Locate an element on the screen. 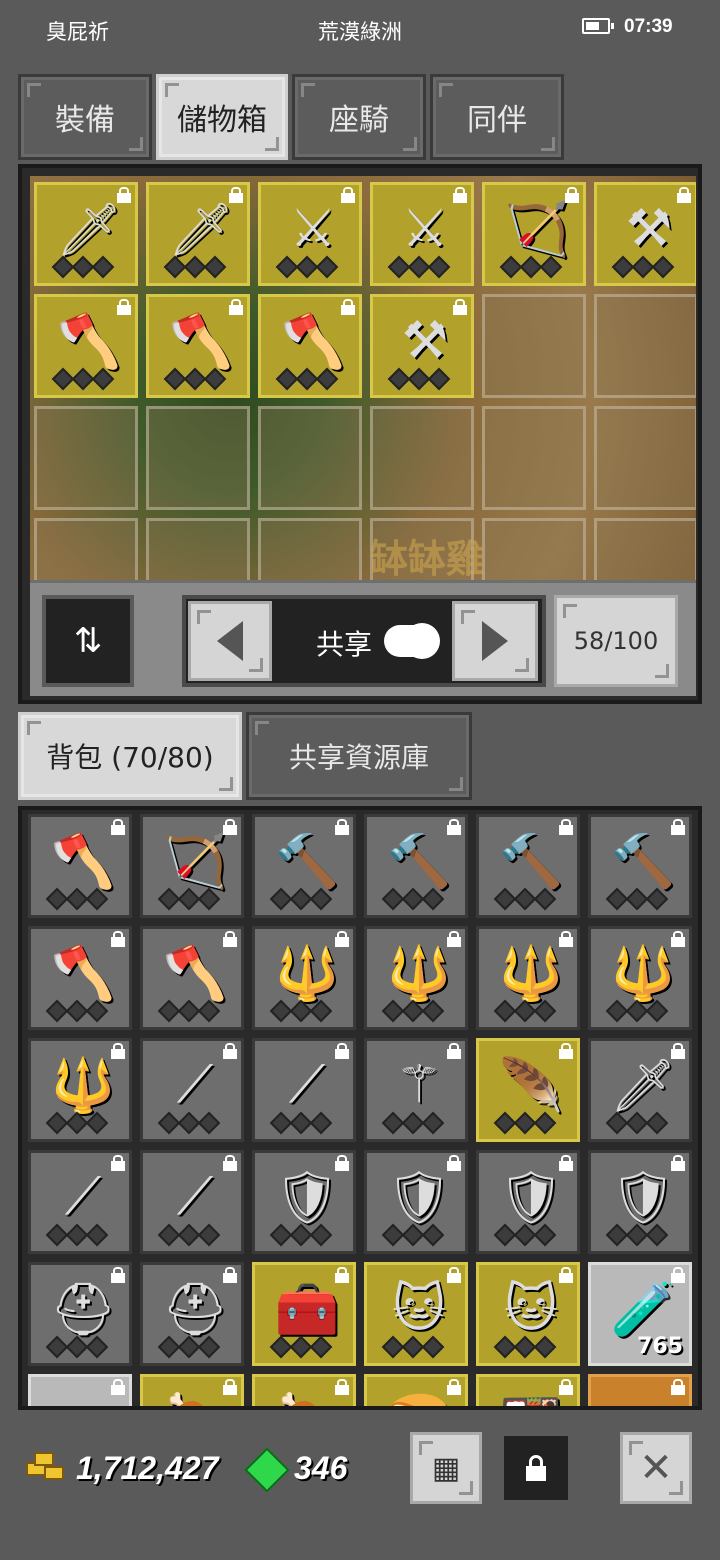 The width and height of the screenshot is (720, 1560). bag-slot: 🧰 is located at coordinates (304, 1314).